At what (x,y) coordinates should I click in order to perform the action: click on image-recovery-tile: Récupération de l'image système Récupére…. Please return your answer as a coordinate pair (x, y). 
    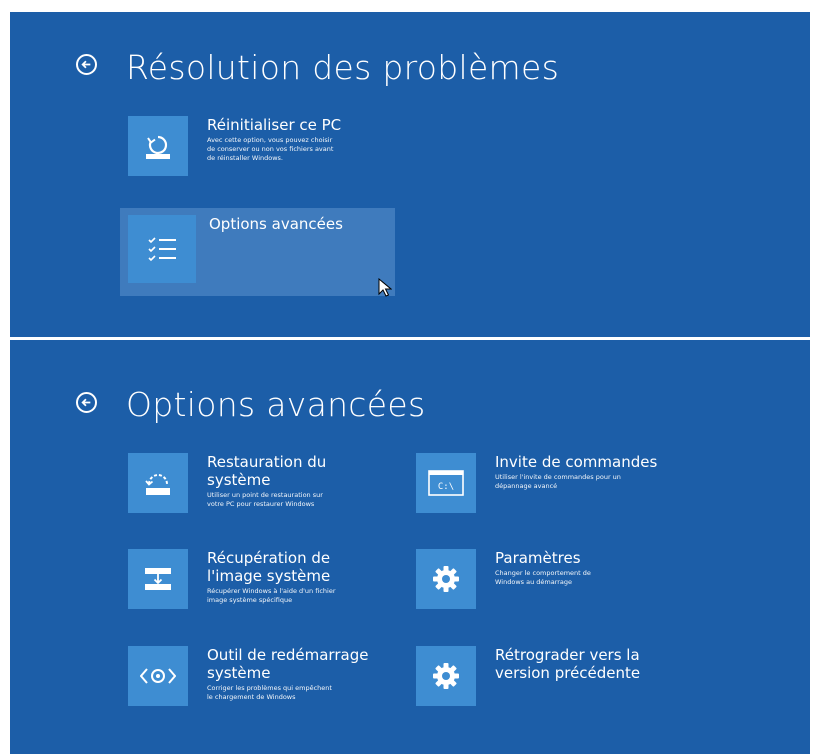
    Looking at the image, I should click on (237, 579).